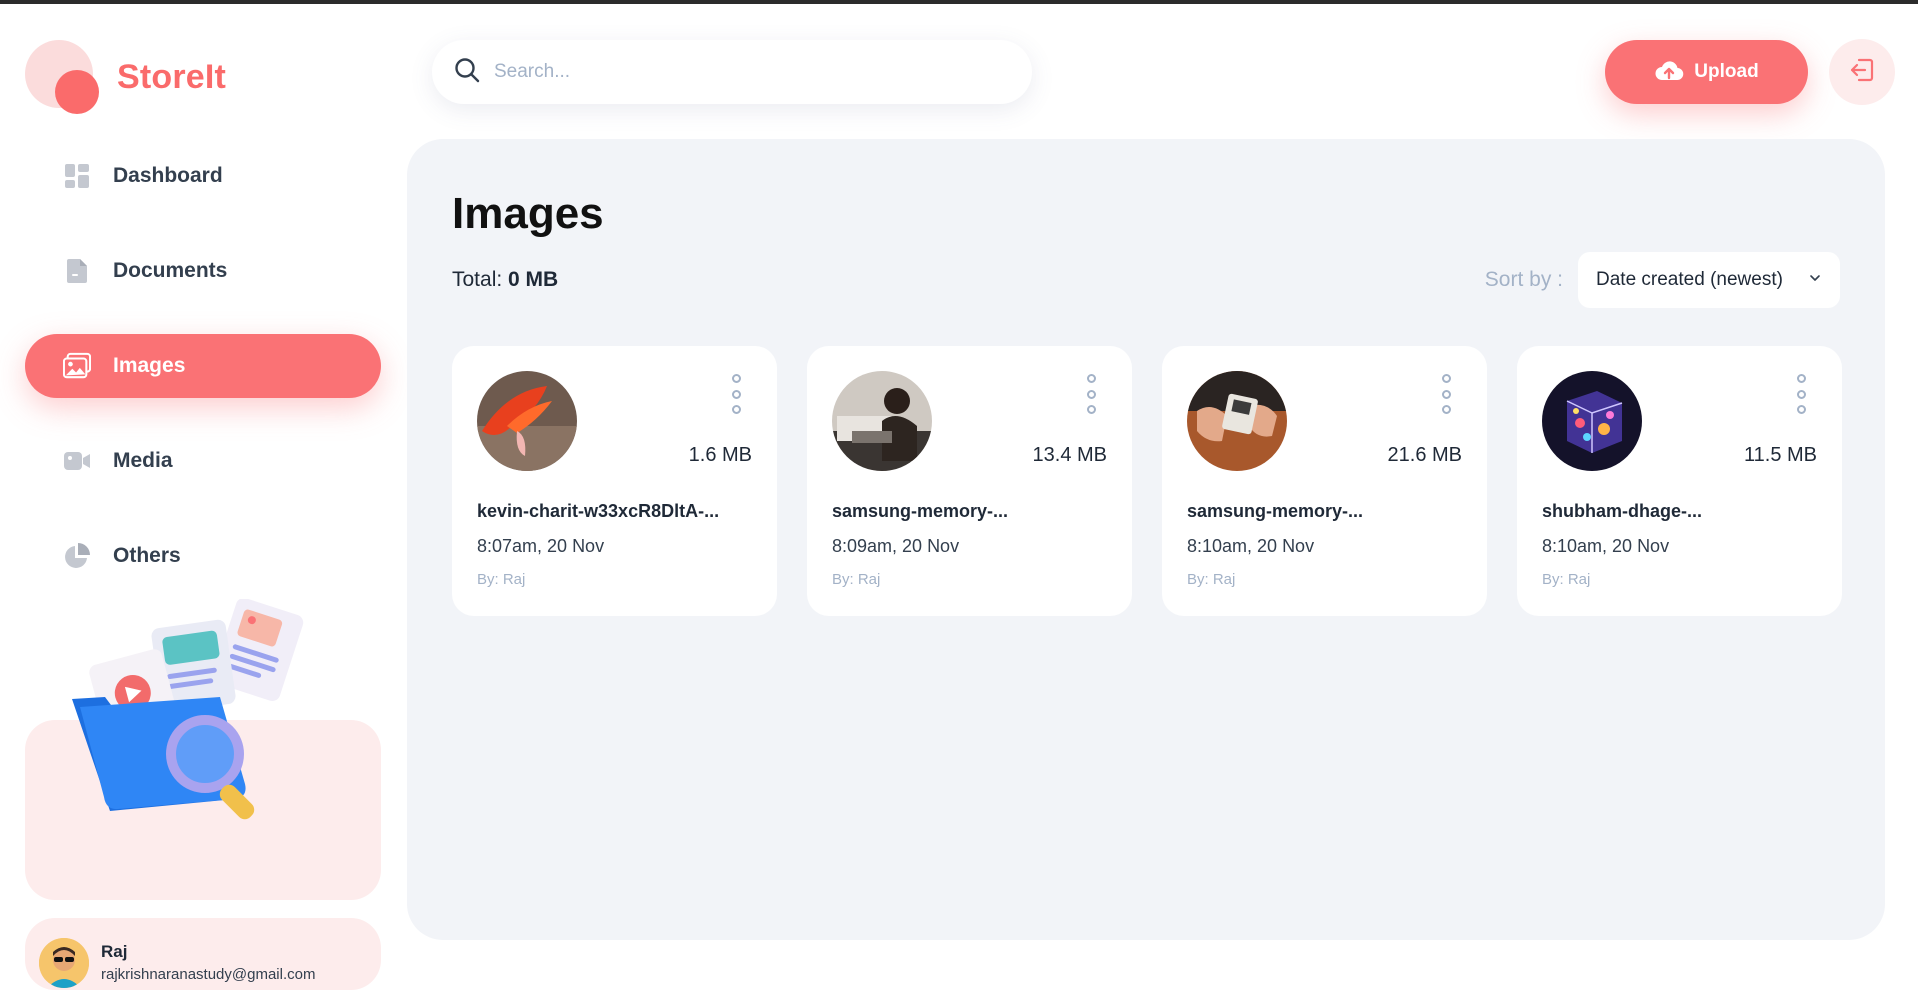 The width and height of the screenshot is (1918, 990). Describe the element at coordinates (1523, 279) in the screenshot. I see `sort-label: Sort by :` at that location.